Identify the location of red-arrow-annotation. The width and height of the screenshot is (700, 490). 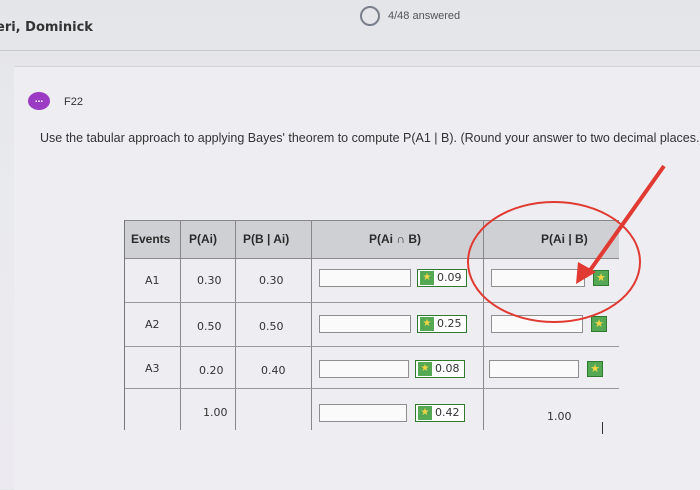
(625, 221).